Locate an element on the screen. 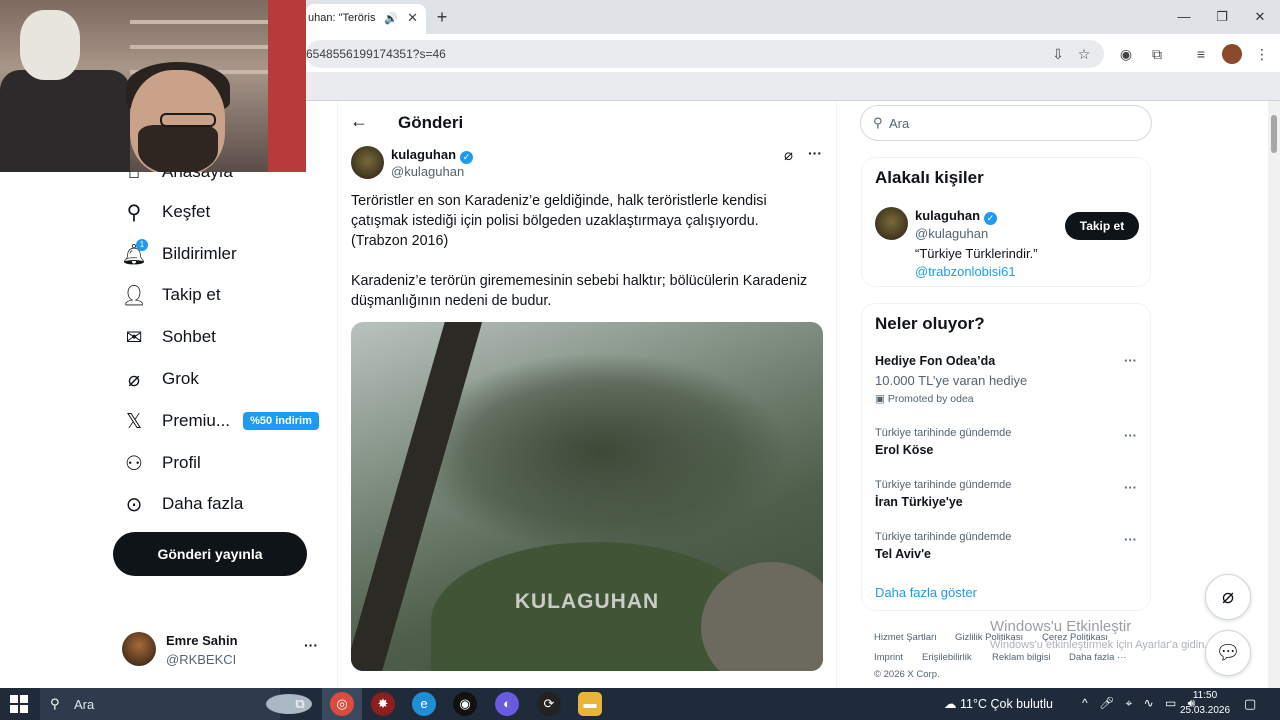 The height and width of the screenshot is (720, 1280). notification-center-icon: ▢ is located at coordinates (1250, 704).